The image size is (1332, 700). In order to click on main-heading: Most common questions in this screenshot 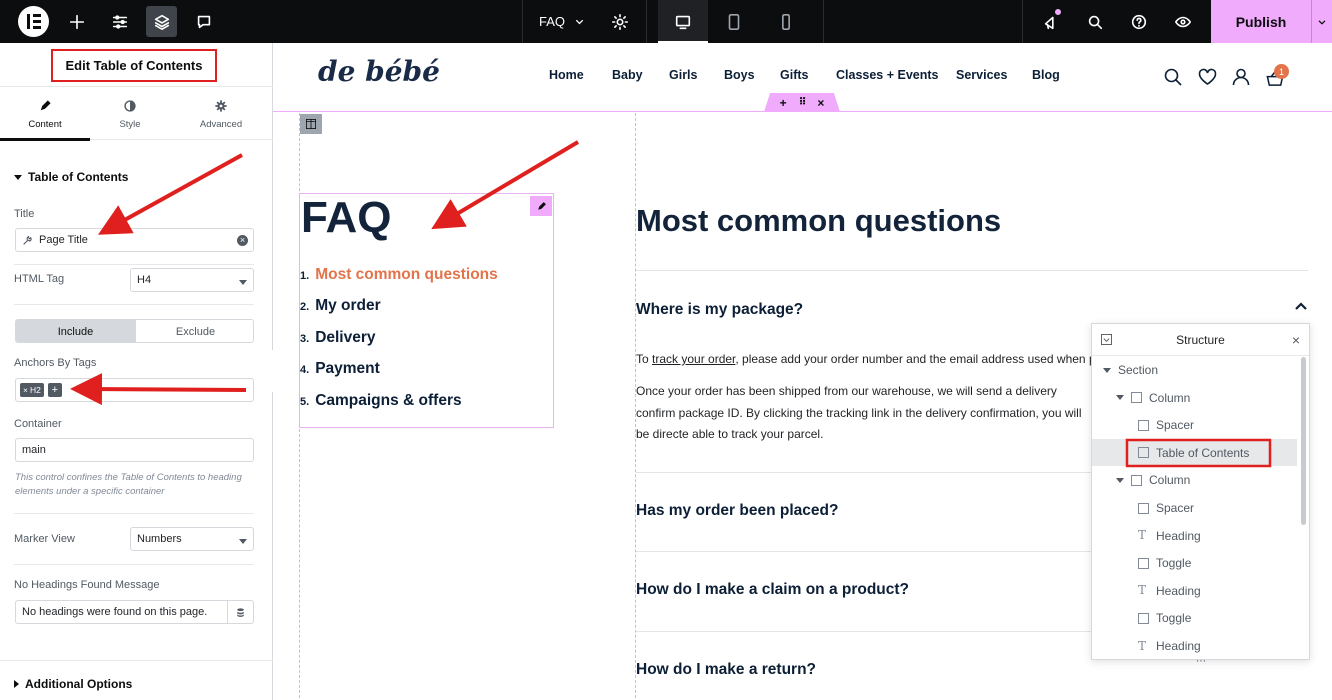, I will do `click(819, 220)`.